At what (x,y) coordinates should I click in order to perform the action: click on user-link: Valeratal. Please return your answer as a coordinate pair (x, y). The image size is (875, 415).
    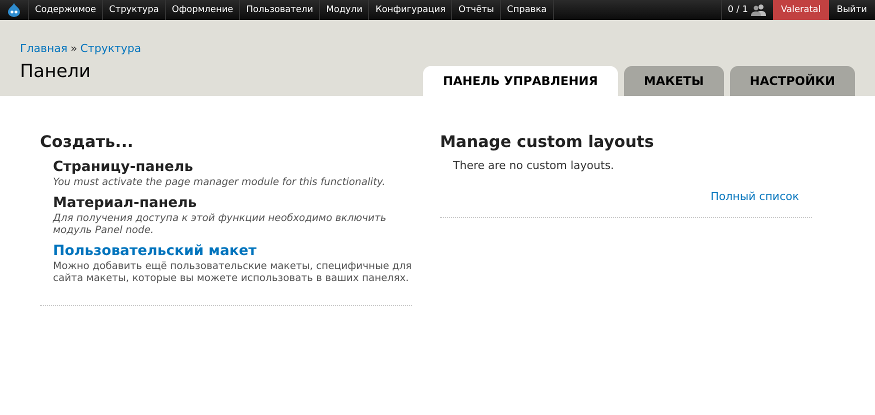
    Looking at the image, I should click on (800, 10).